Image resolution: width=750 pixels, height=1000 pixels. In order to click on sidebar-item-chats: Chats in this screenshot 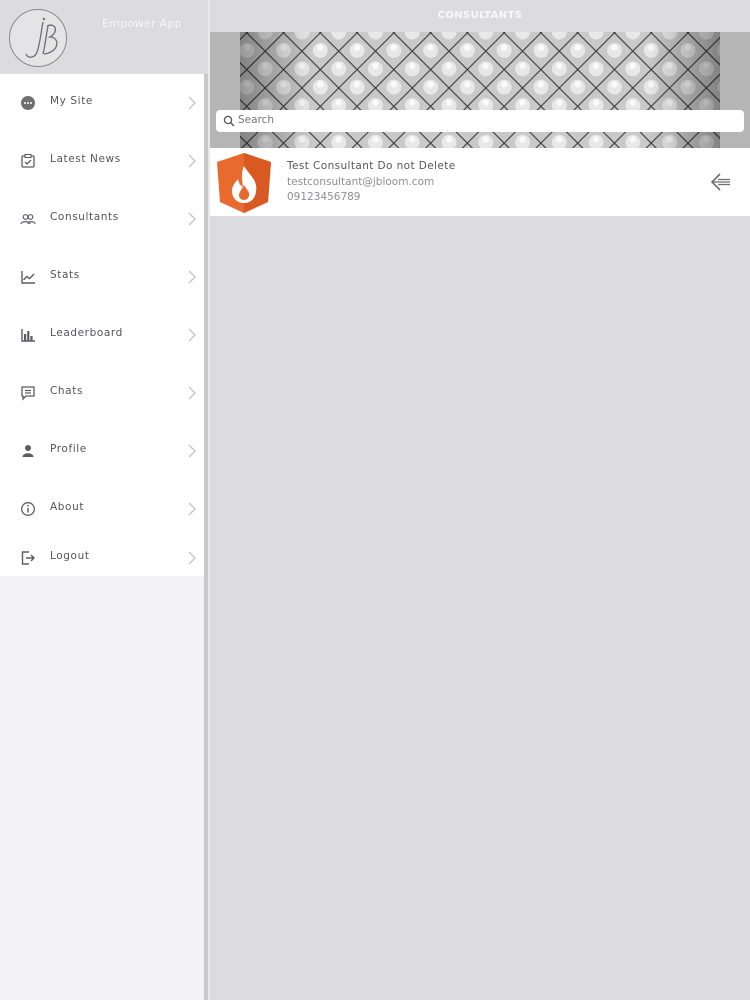, I will do `click(102, 393)`.